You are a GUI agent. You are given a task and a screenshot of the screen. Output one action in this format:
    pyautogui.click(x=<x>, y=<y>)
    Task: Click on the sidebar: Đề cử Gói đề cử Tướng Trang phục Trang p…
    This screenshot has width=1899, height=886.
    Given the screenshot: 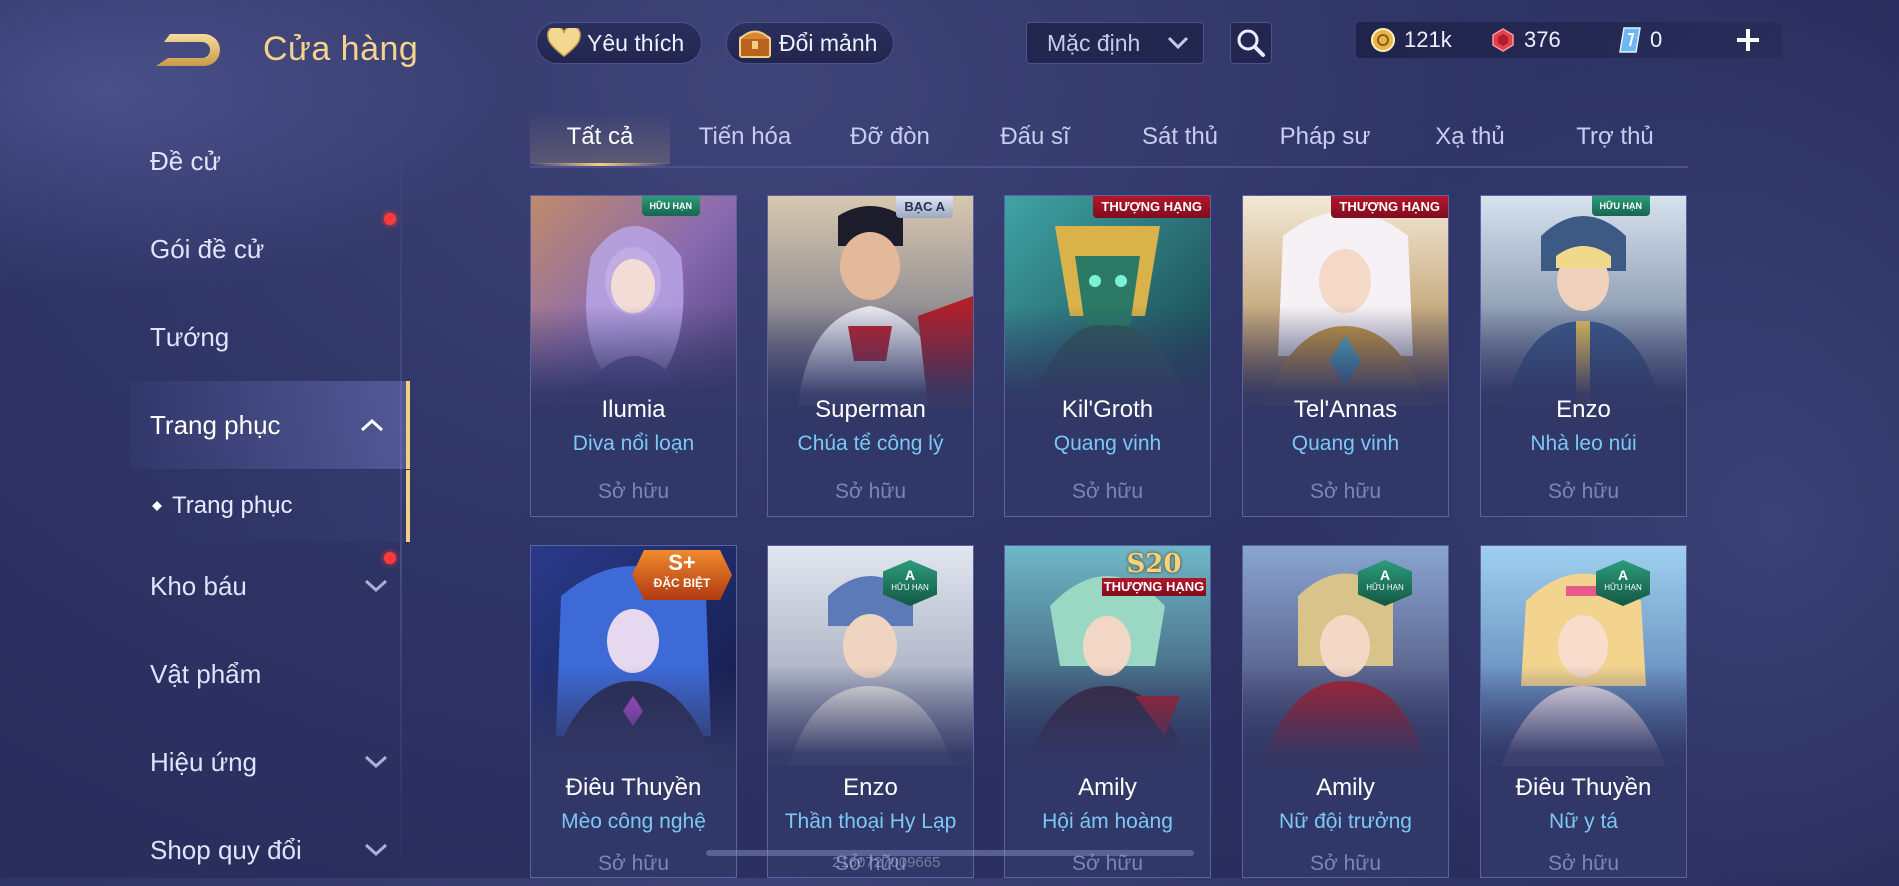 What is the action you would take?
    pyautogui.click(x=270, y=501)
    